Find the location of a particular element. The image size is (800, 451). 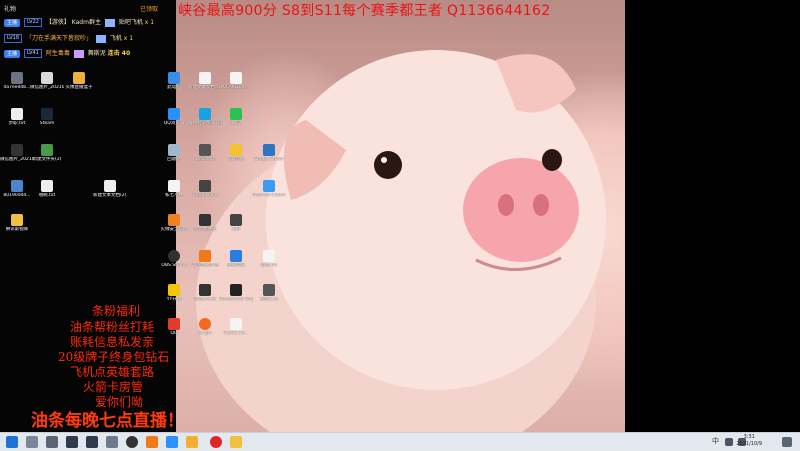

wechat-icon is located at coordinates (236, 114).